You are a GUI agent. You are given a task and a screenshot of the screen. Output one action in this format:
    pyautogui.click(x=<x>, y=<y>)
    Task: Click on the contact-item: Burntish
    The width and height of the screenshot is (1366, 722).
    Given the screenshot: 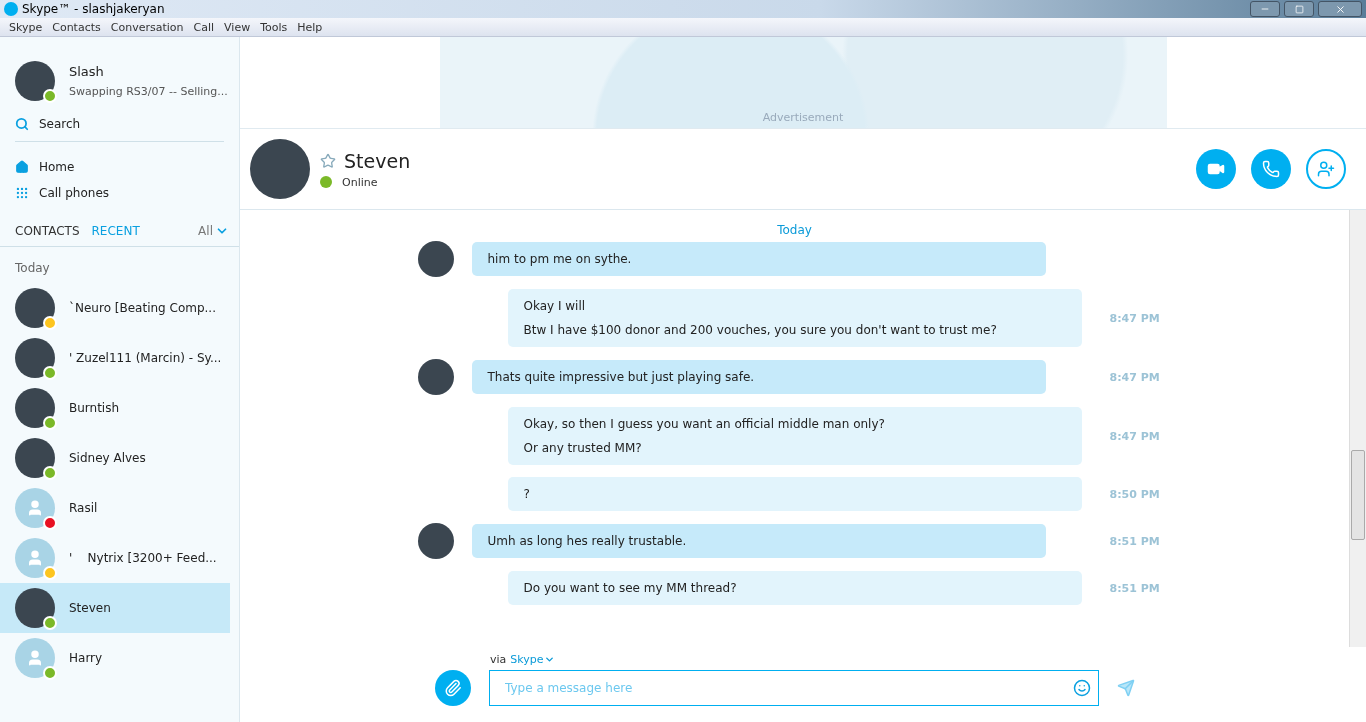 What is the action you would take?
    pyautogui.click(x=115, y=408)
    